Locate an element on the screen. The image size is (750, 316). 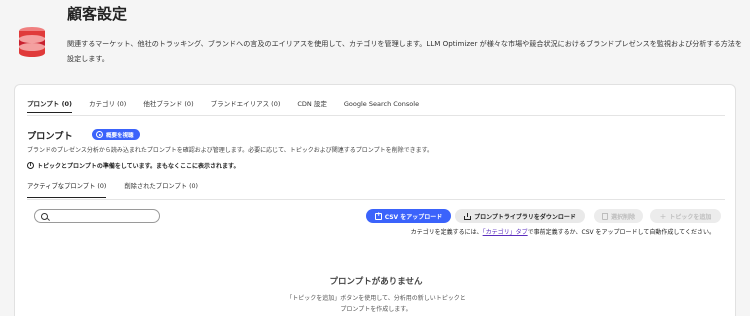
logo-icon is located at coordinates (32, 42).